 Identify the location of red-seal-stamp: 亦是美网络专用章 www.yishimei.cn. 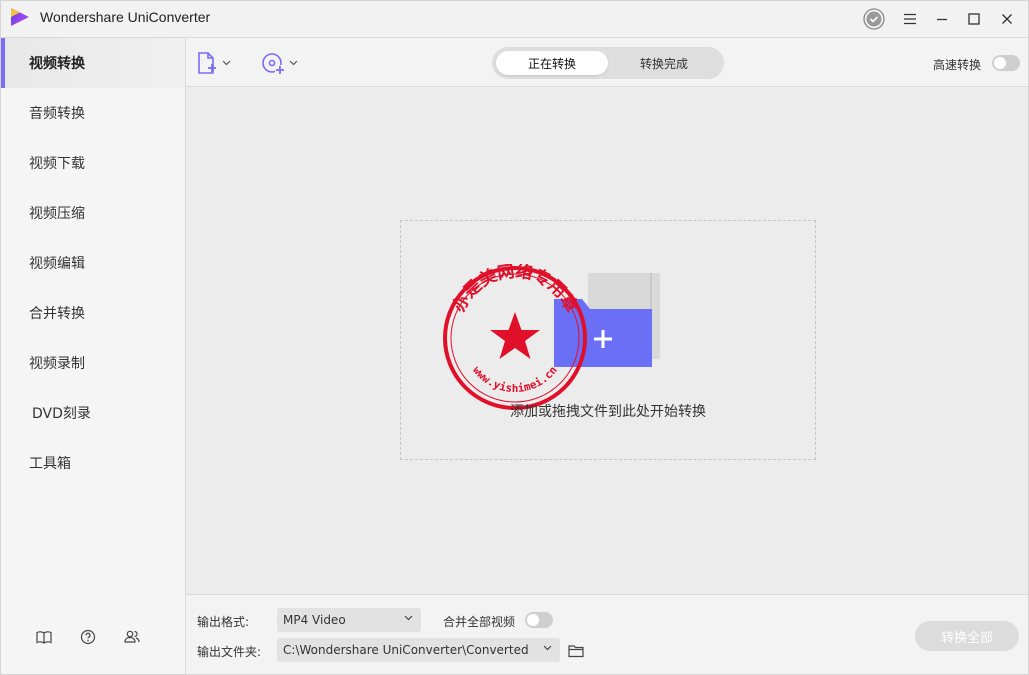
(515, 337).